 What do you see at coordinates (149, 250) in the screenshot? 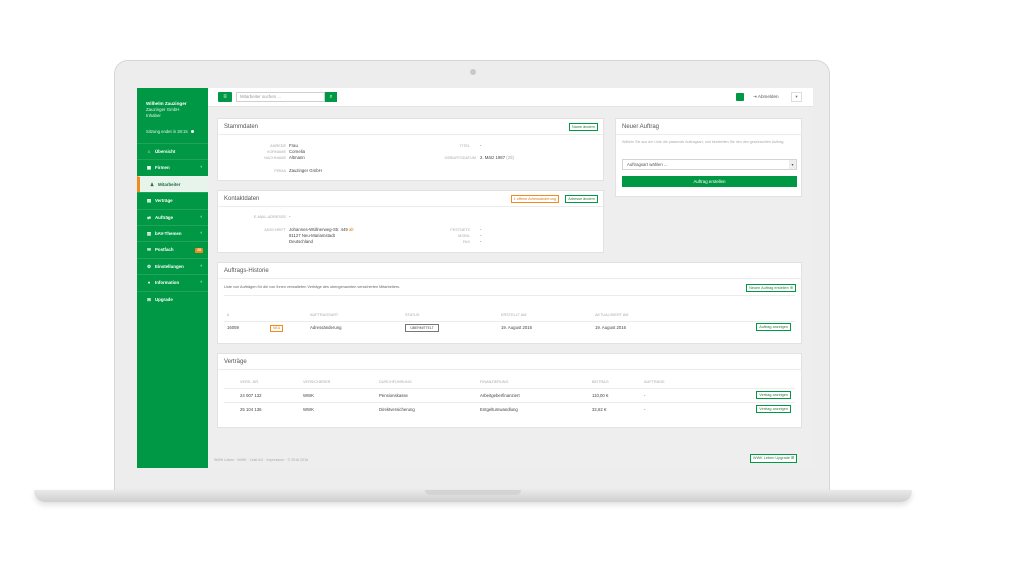
I see `mail-icon: ✉` at bounding box center [149, 250].